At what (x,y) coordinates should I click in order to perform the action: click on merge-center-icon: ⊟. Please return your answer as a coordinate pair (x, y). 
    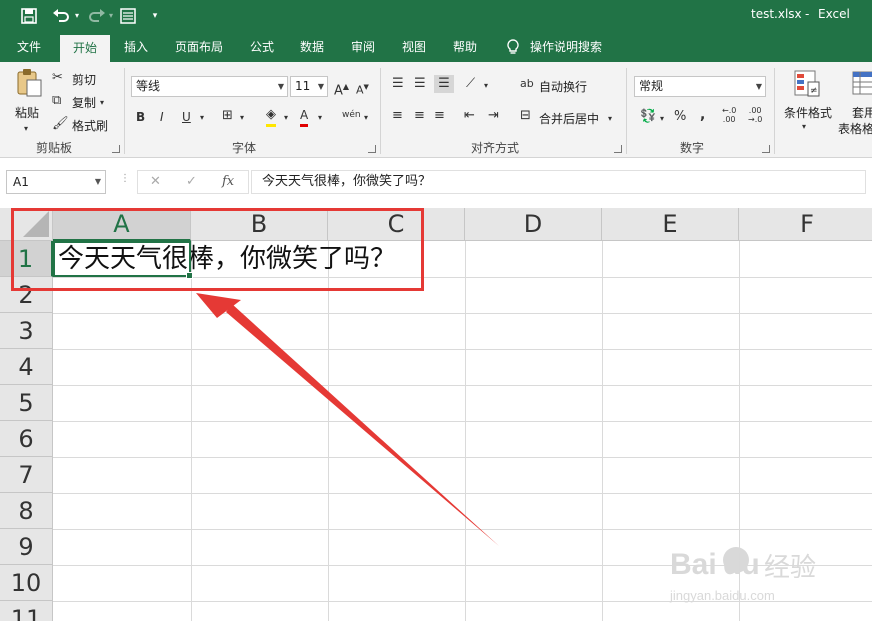
    Looking at the image, I should click on (525, 115).